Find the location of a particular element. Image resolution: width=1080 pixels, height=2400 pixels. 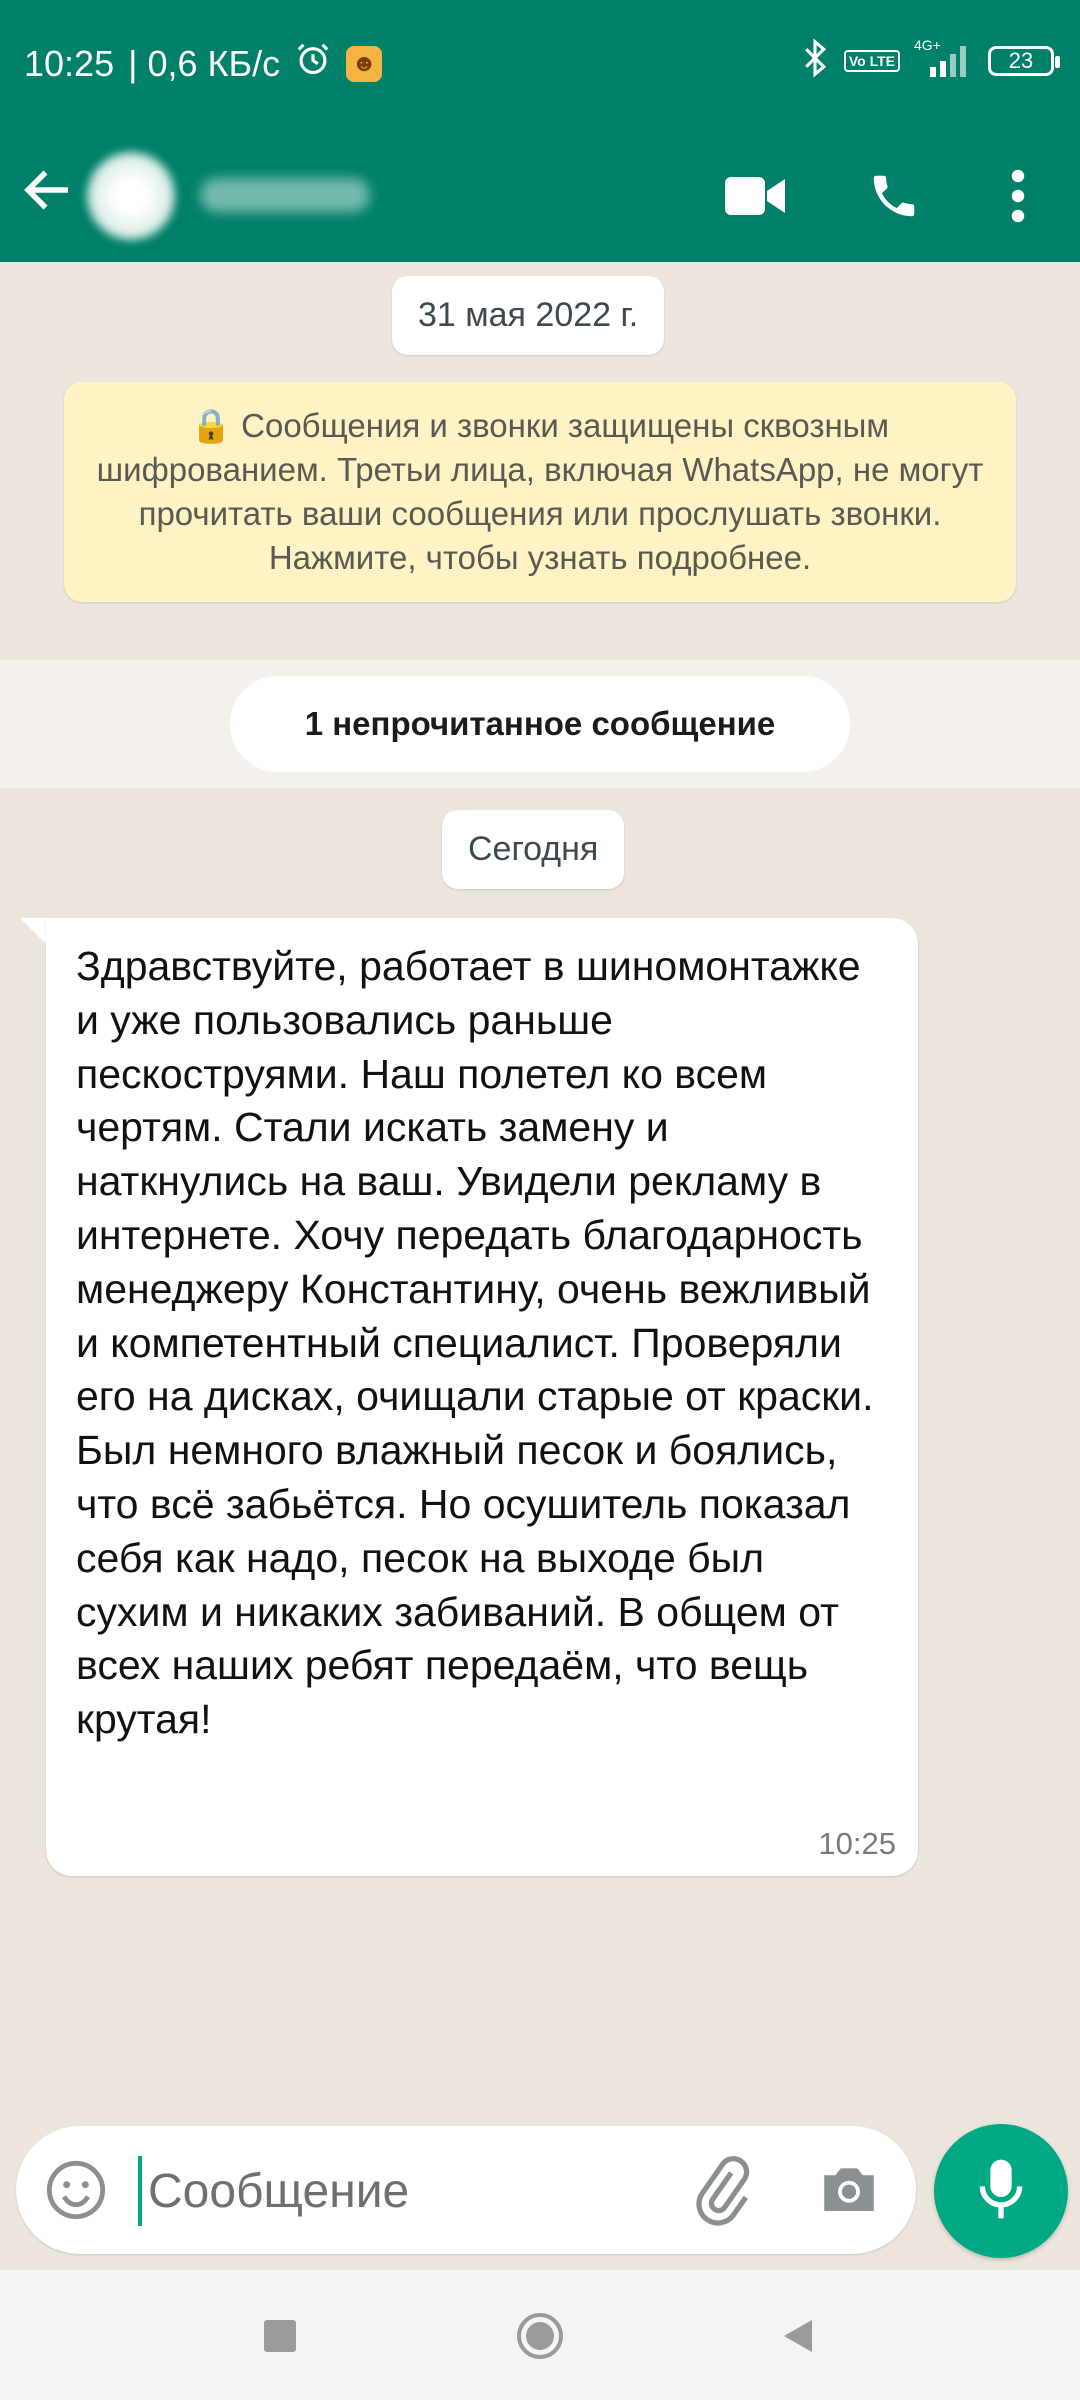

message-composer is located at coordinates (466, 2190).